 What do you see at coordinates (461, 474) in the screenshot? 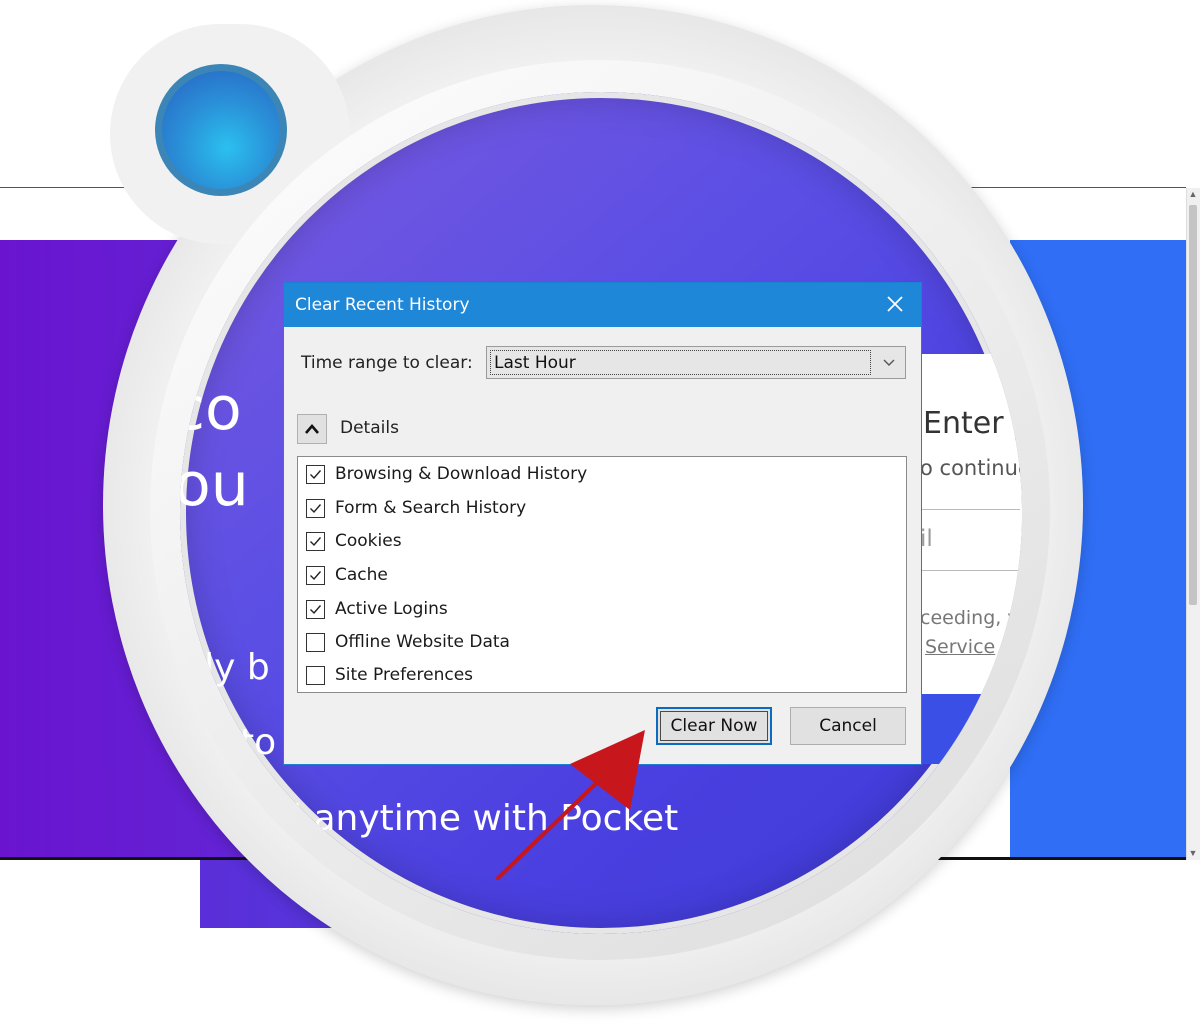
I see `list-item-label: Browsing & Download History` at bounding box center [461, 474].